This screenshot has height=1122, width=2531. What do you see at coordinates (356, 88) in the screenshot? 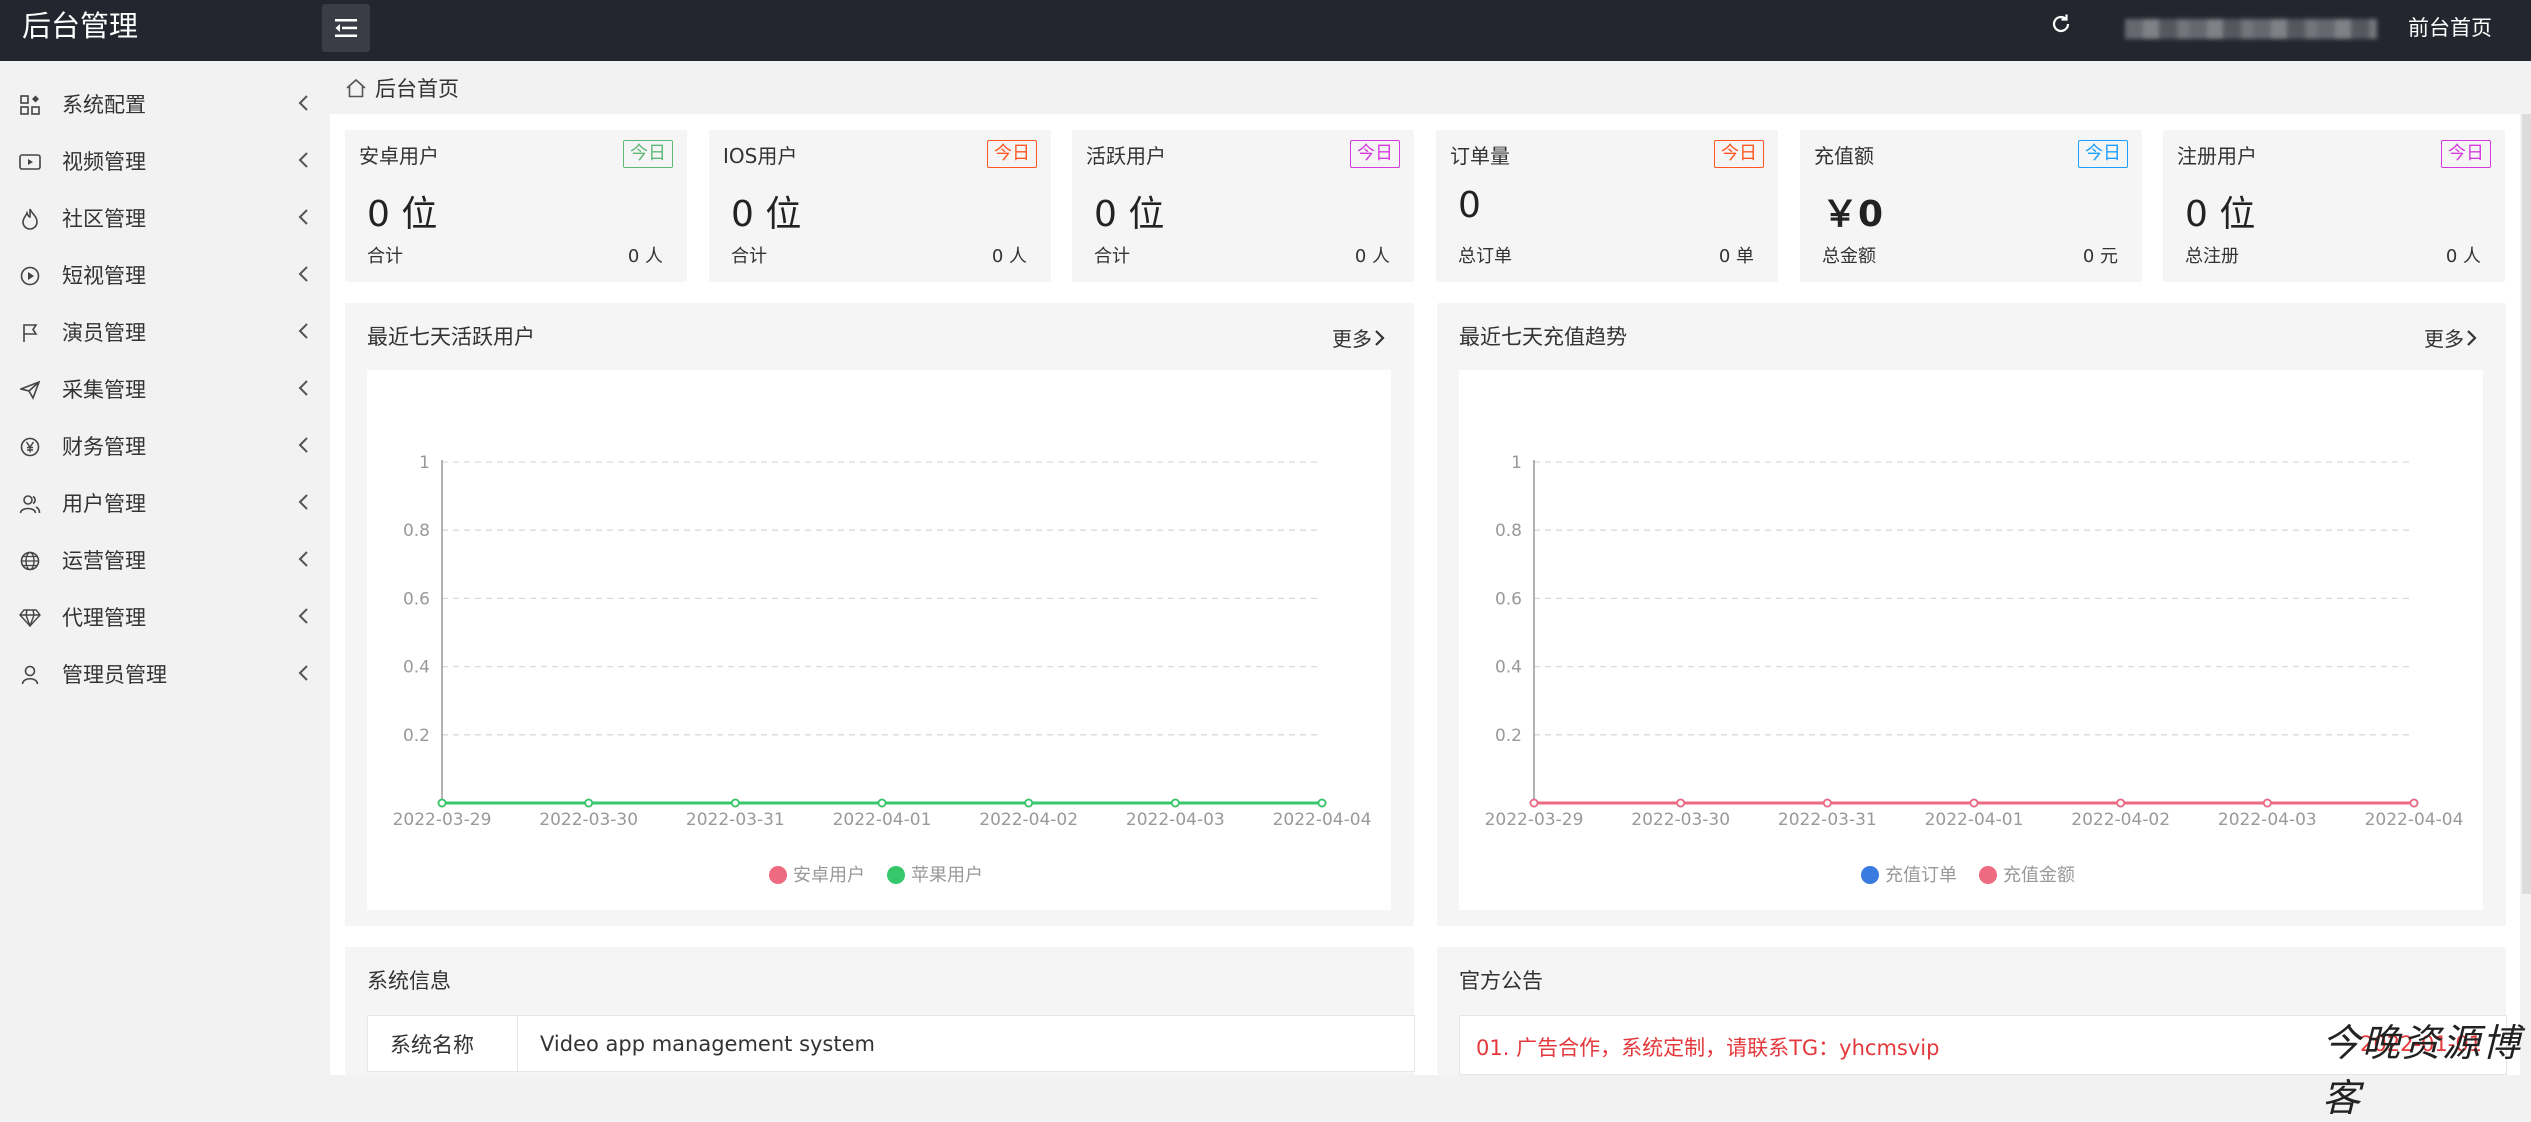
I see `home-icon` at bounding box center [356, 88].